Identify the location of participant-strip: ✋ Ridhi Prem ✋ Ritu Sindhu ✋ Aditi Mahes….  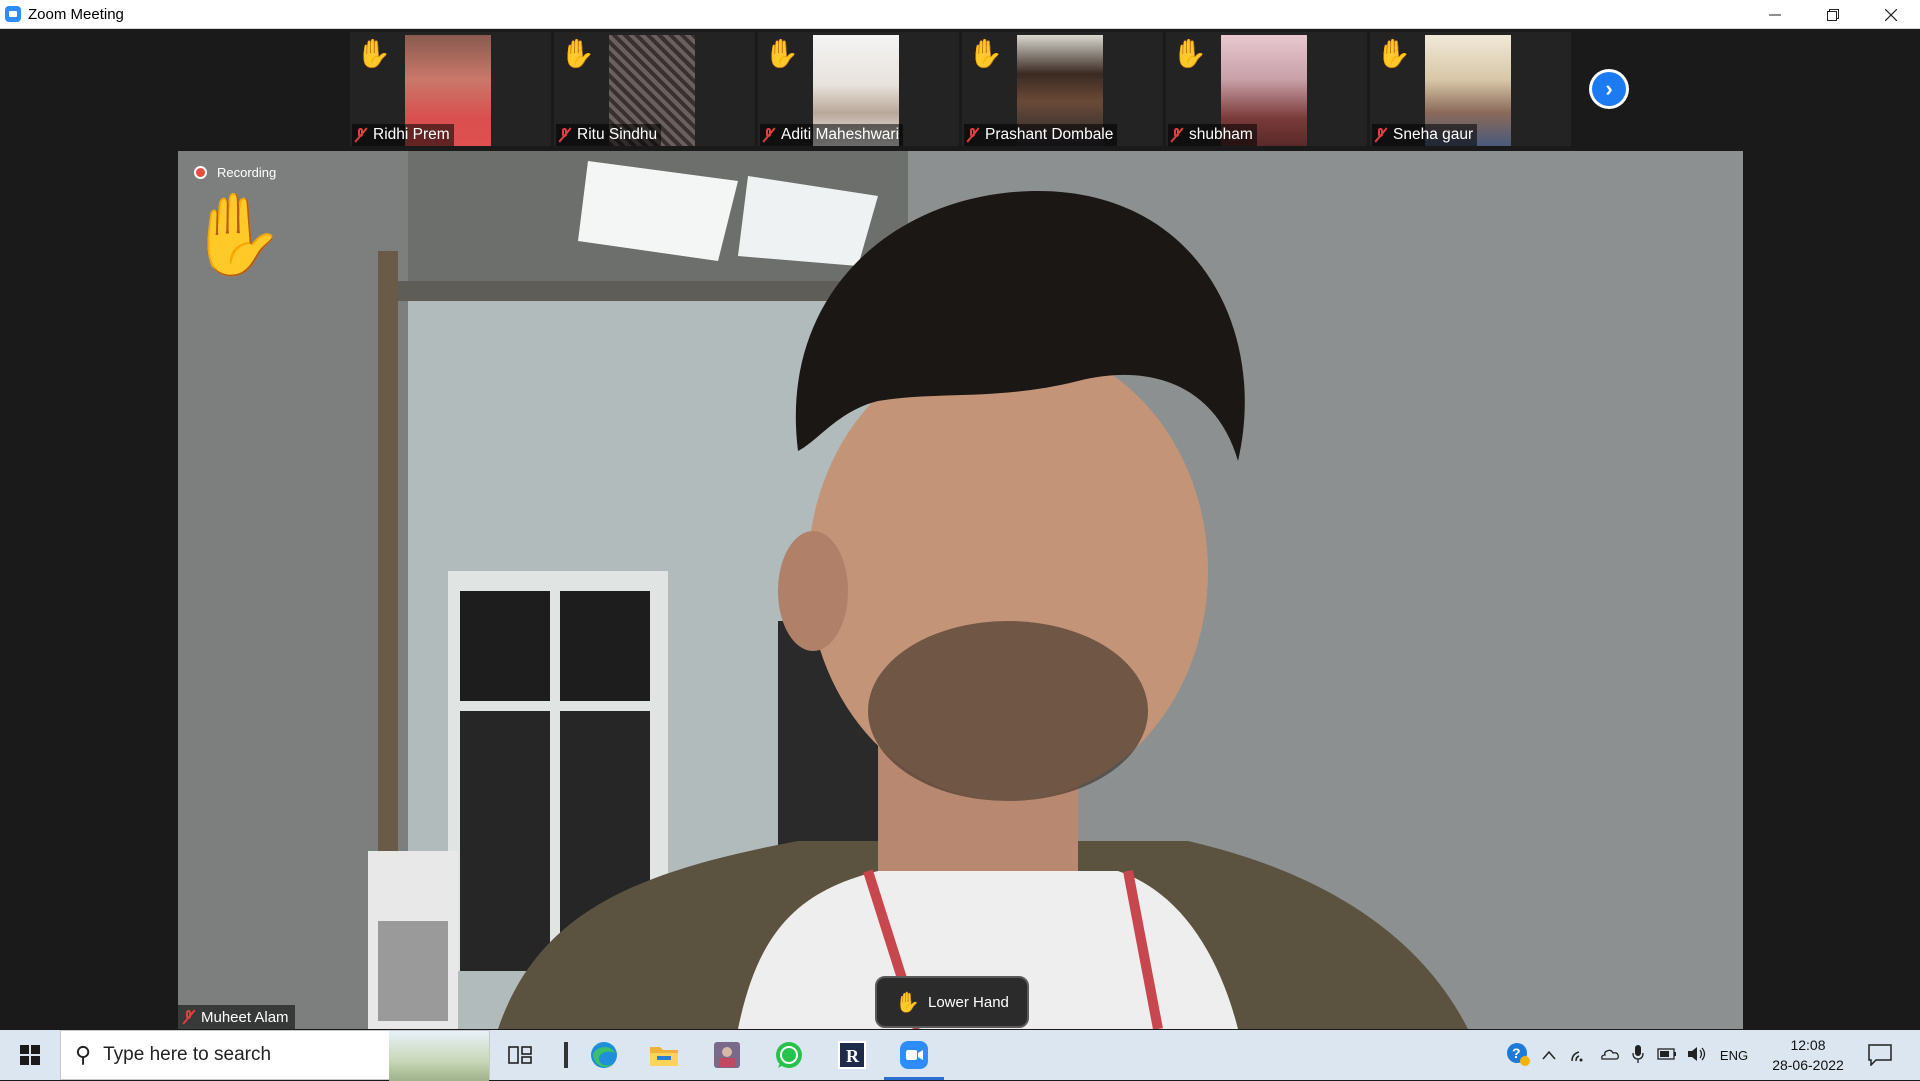
(960, 89).